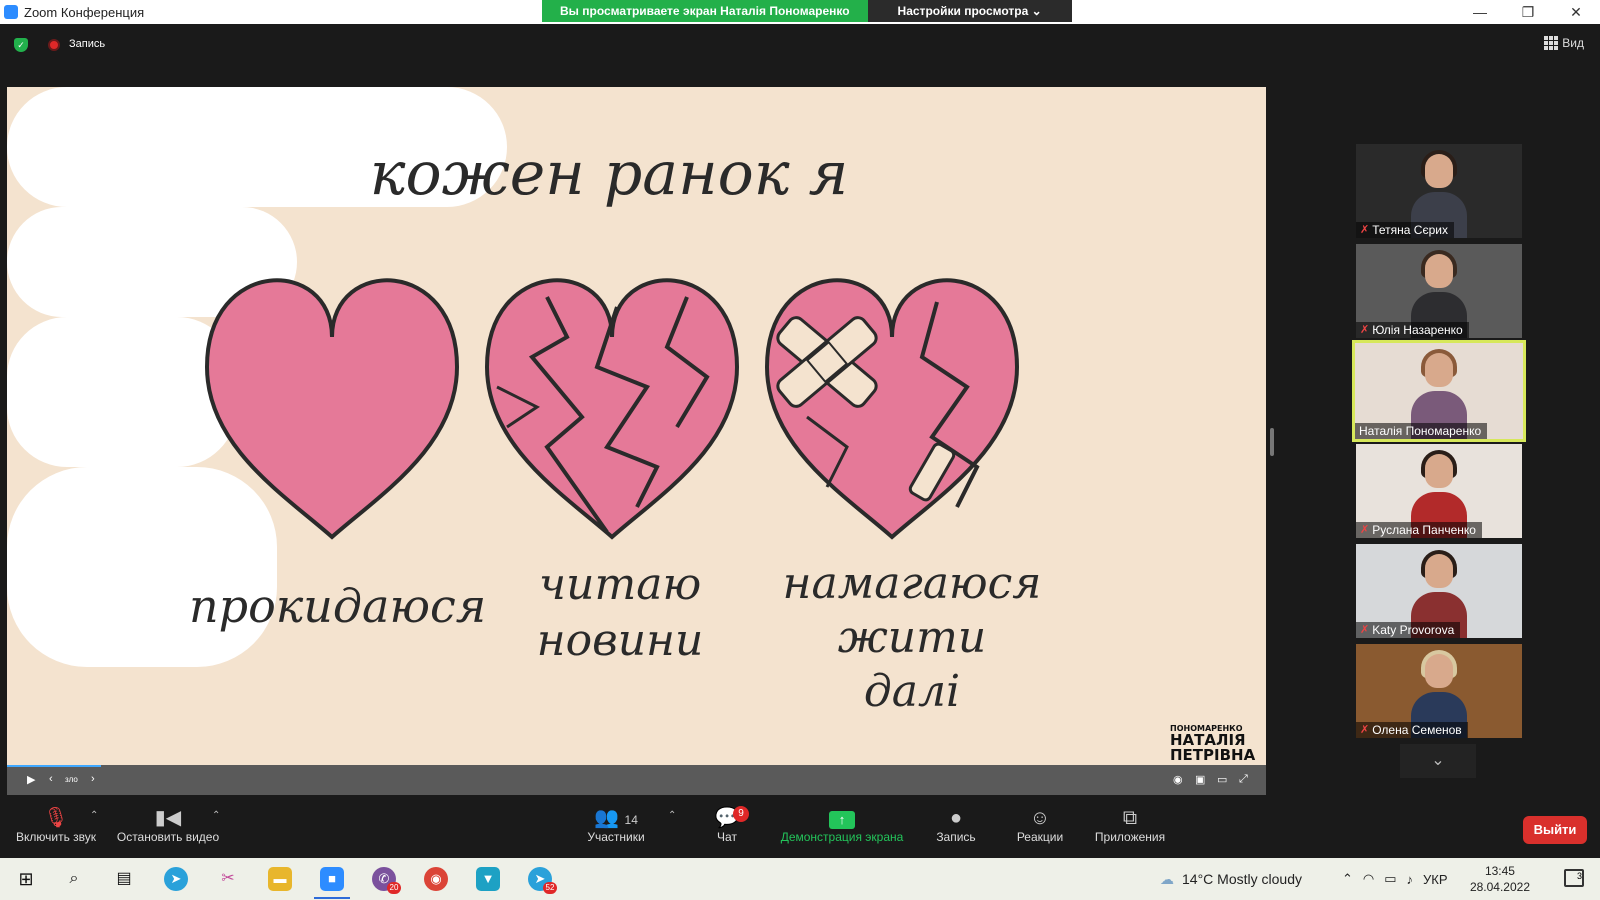 Image resolution: width=1600 pixels, height=900 pixels. I want to click on chrome-icon: ◉, so click(436, 879).